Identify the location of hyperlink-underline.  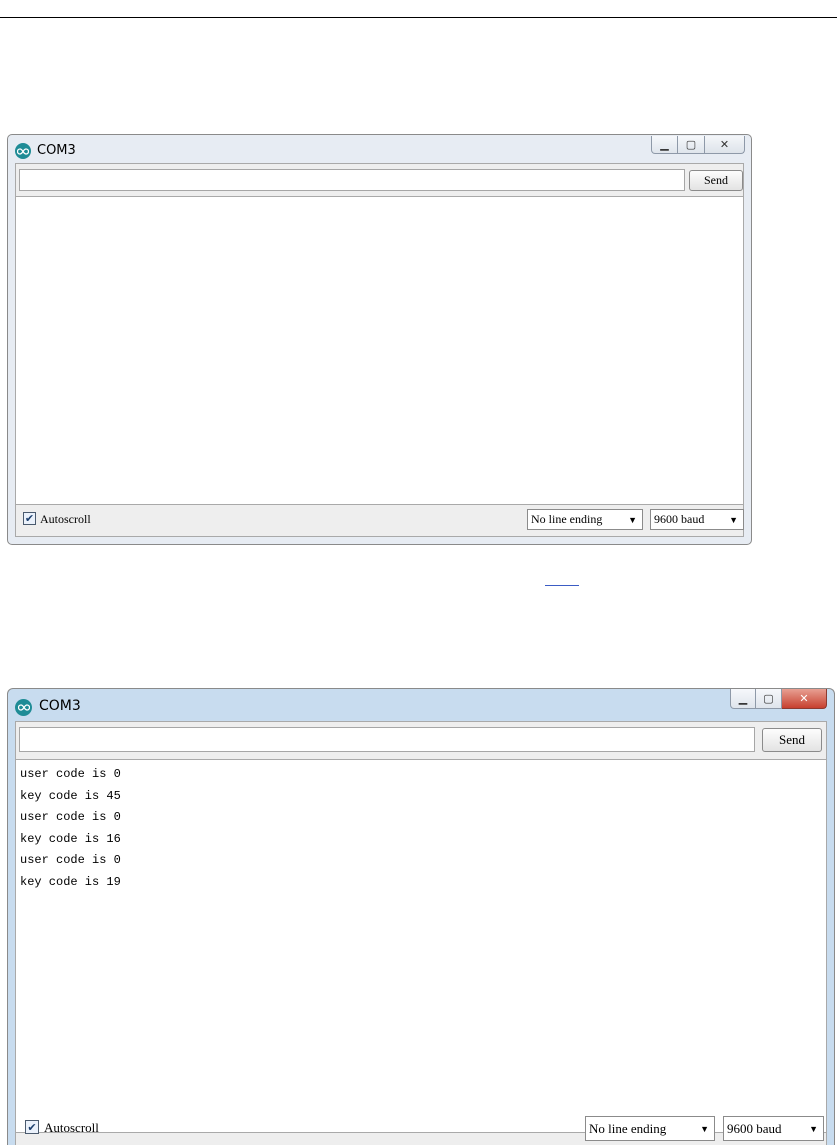
(562, 585).